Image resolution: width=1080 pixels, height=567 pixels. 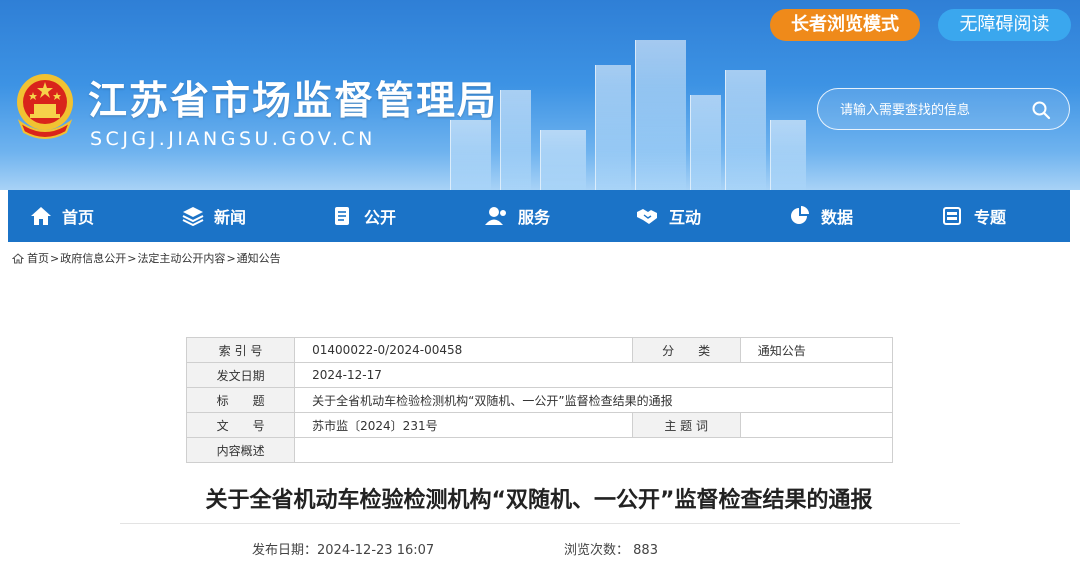 What do you see at coordinates (293, 101) in the screenshot?
I see `site-title: 江苏省市场监督管理局` at bounding box center [293, 101].